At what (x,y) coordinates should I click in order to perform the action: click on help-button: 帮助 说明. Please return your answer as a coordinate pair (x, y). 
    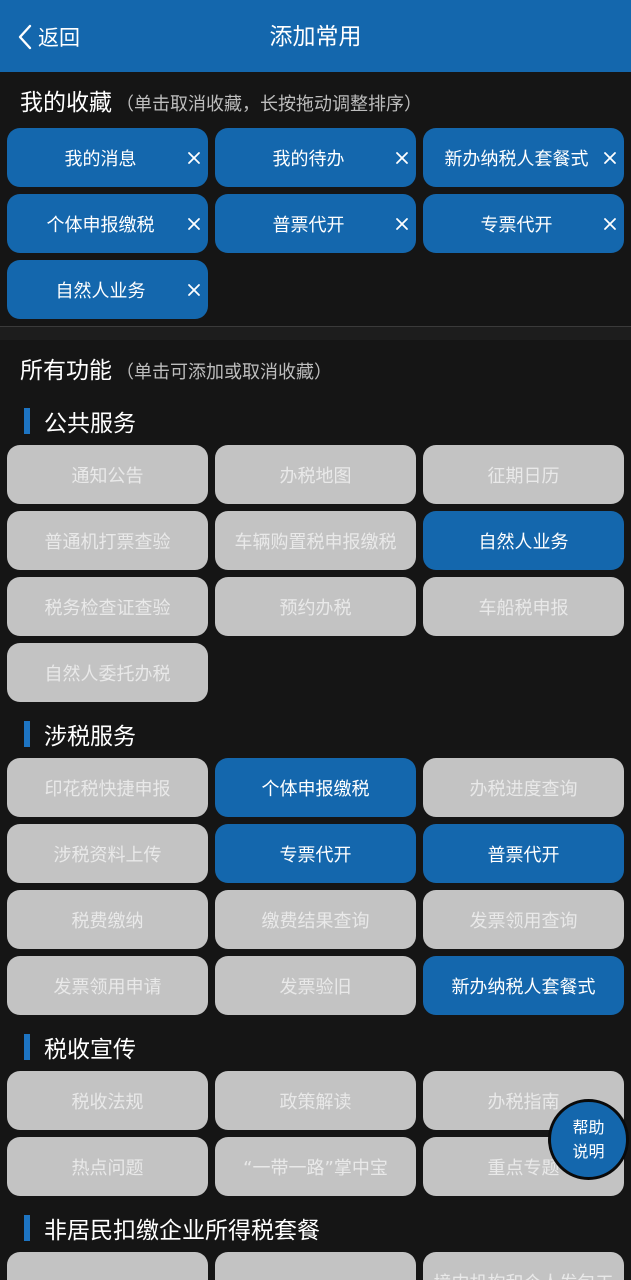
    Looking at the image, I should click on (588, 1139).